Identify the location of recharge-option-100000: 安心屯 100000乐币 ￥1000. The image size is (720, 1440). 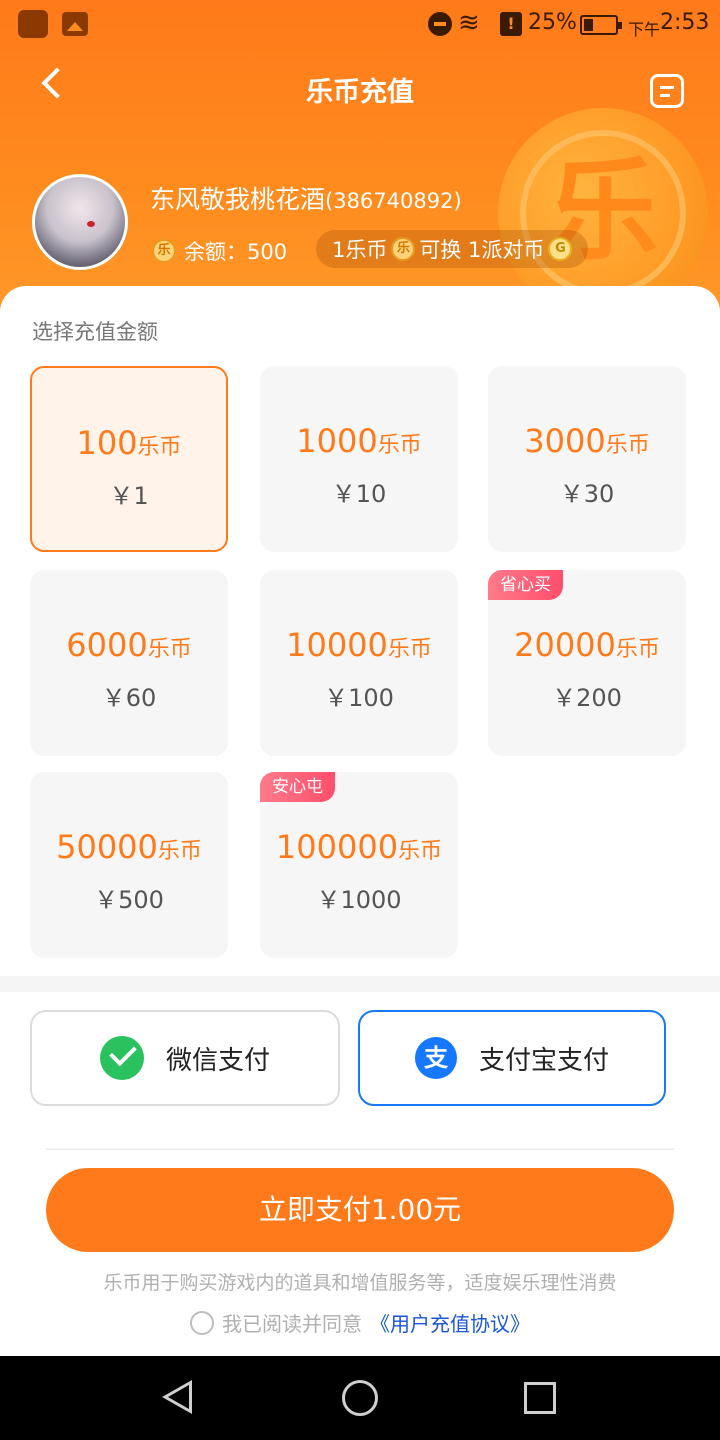
(359, 865).